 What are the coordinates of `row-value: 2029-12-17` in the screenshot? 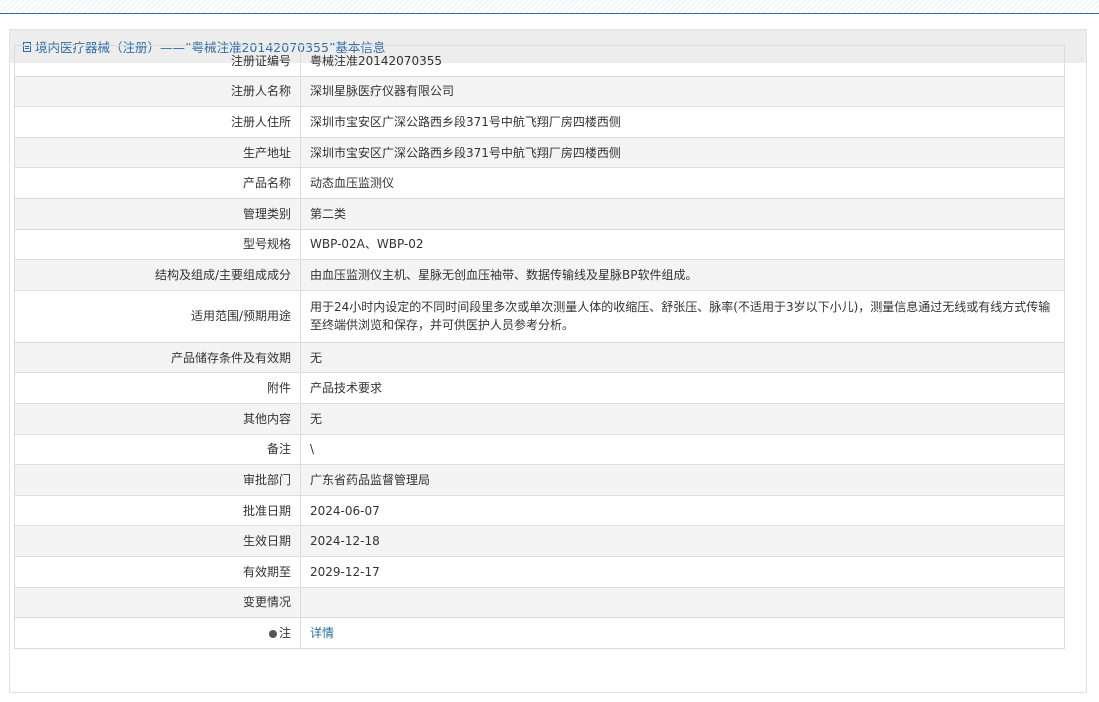 It's located at (682, 571).